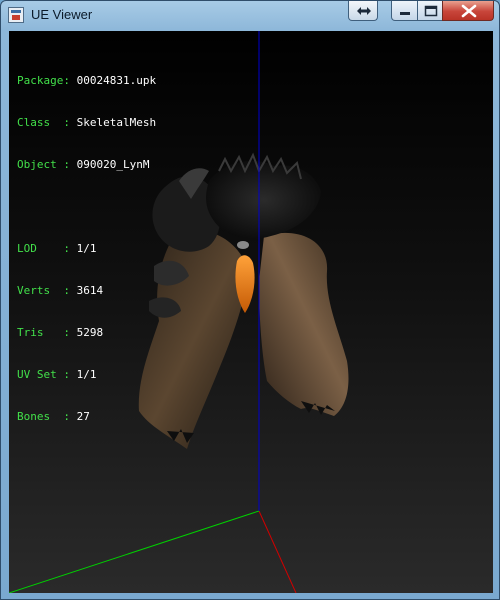 The image size is (500, 600). I want to click on info-row-uvset: UV Set : 1/1, so click(86, 375).